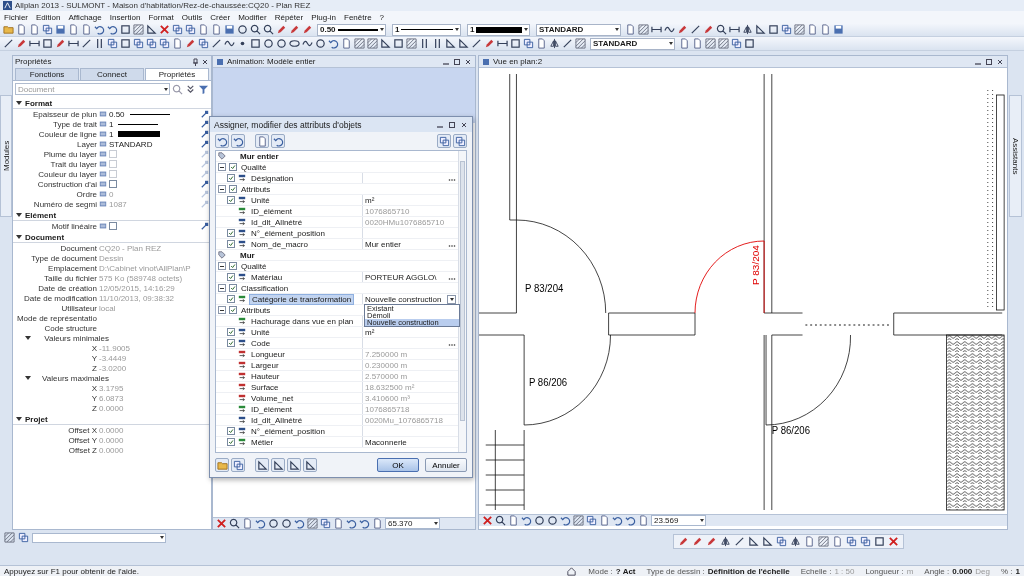  What do you see at coordinates (111, 258) in the screenshot?
I see `property-value: Dessin` at bounding box center [111, 258].